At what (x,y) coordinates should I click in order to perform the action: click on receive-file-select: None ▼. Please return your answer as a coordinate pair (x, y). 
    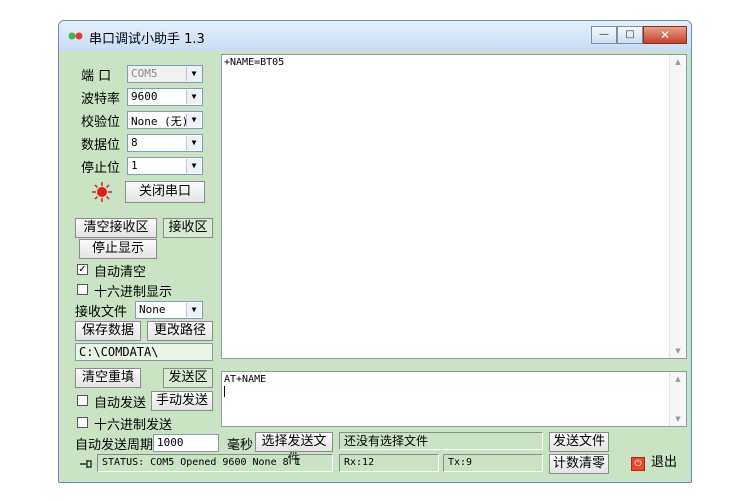
    Looking at the image, I should click on (169, 310).